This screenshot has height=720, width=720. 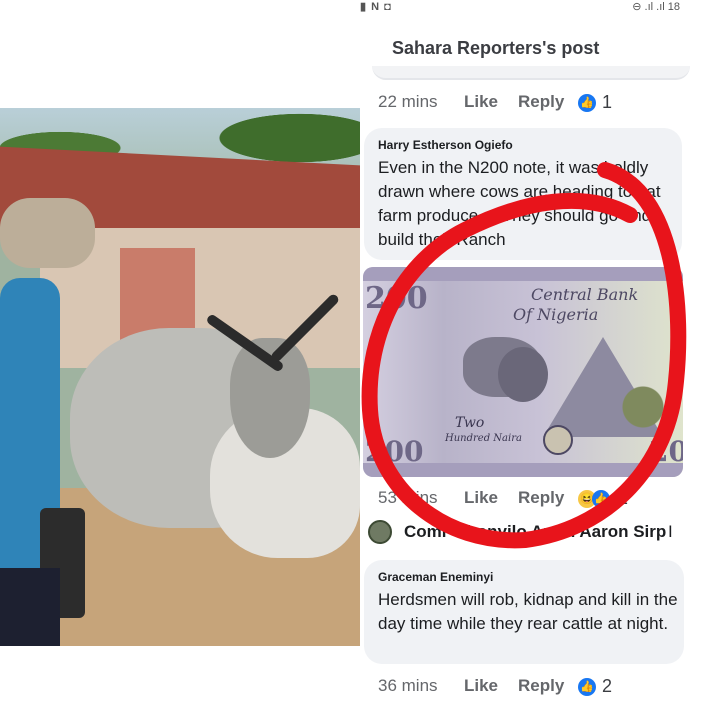 What do you see at coordinates (556, 314) in the screenshot?
I see `banknote-bank-country: Of Nigeria` at bounding box center [556, 314].